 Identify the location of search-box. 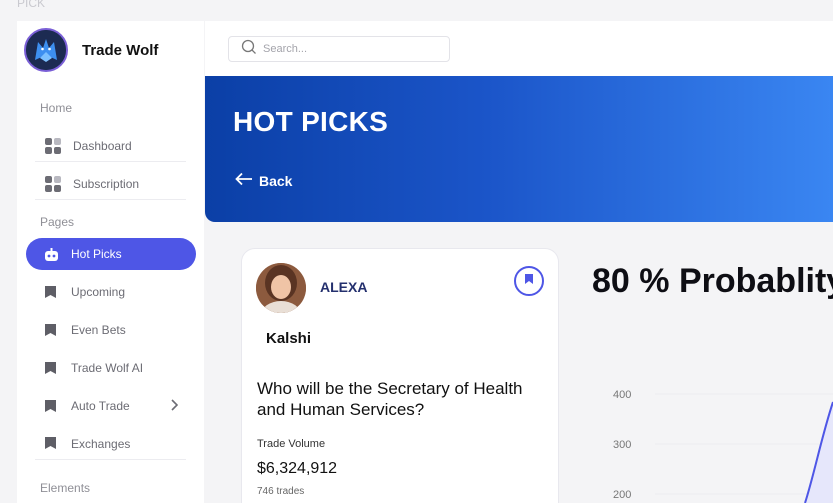
(339, 49).